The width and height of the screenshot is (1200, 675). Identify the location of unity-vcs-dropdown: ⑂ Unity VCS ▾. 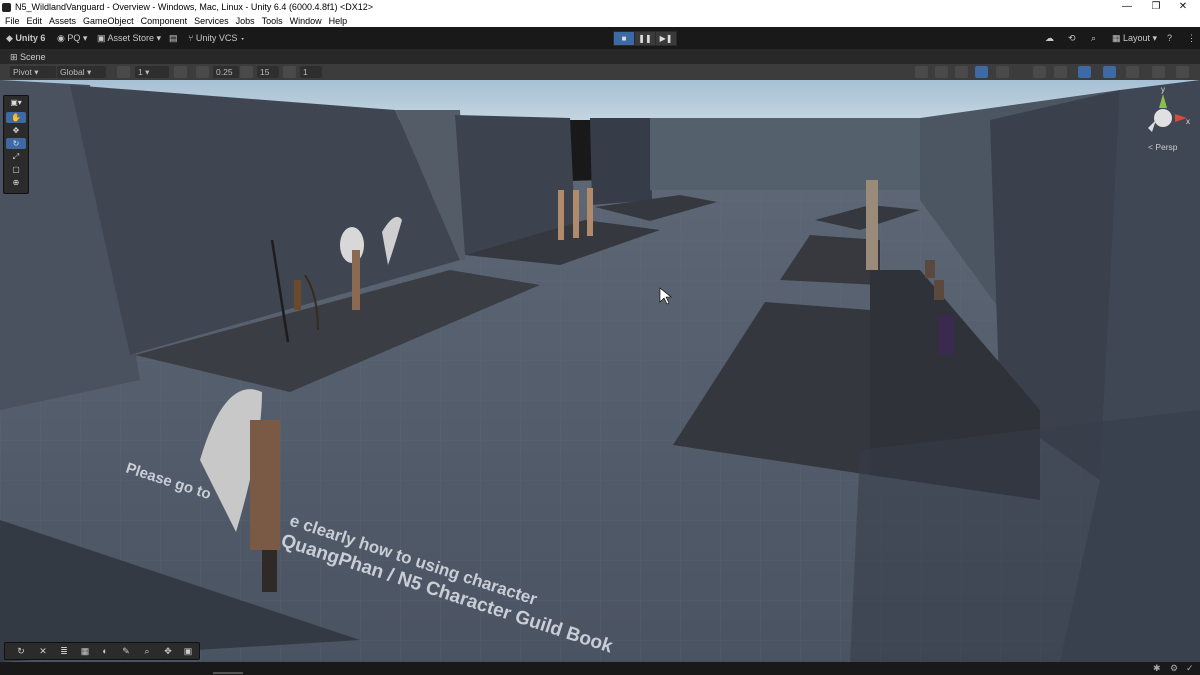
(216, 38).